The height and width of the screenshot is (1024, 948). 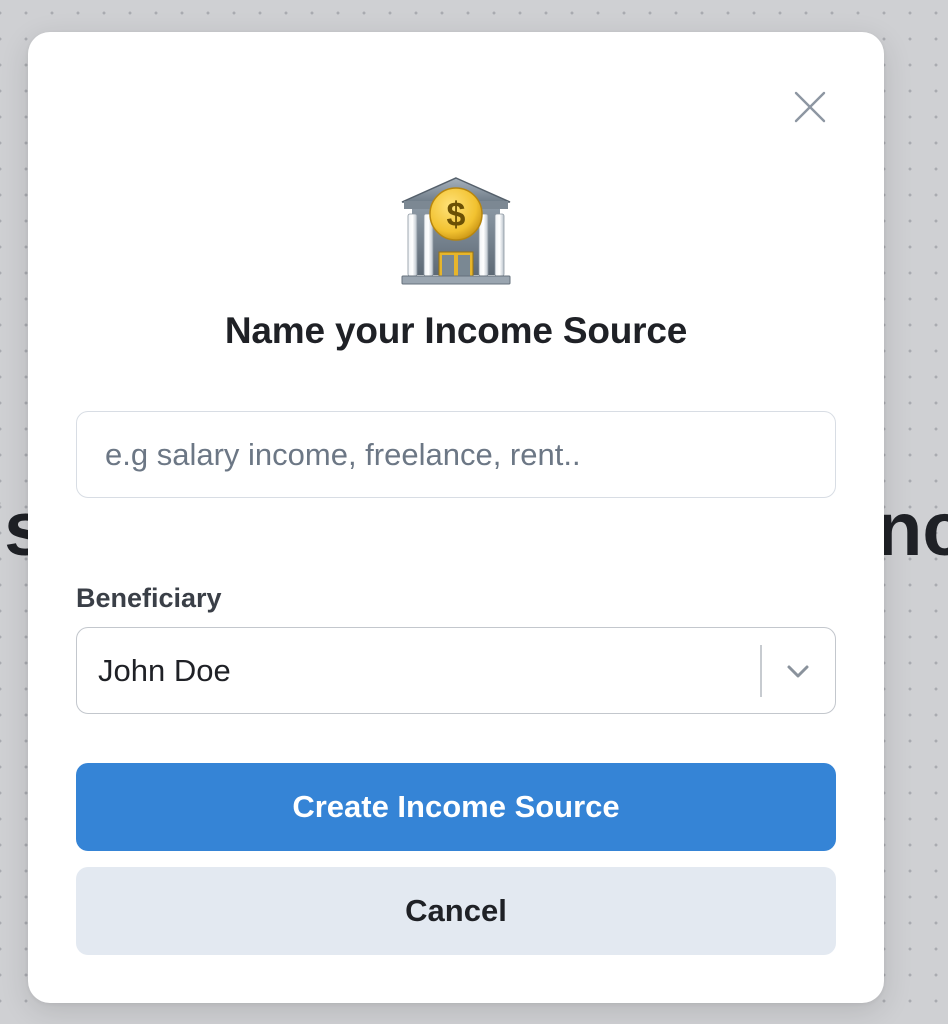 What do you see at coordinates (149, 598) in the screenshot?
I see `beneficiary-label: Beneficiary` at bounding box center [149, 598].